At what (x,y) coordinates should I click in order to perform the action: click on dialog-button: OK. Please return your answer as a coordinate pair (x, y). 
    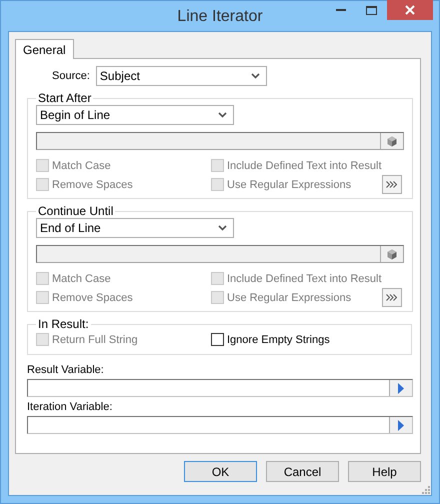
    Looking at the image, I should click on (220, 471).